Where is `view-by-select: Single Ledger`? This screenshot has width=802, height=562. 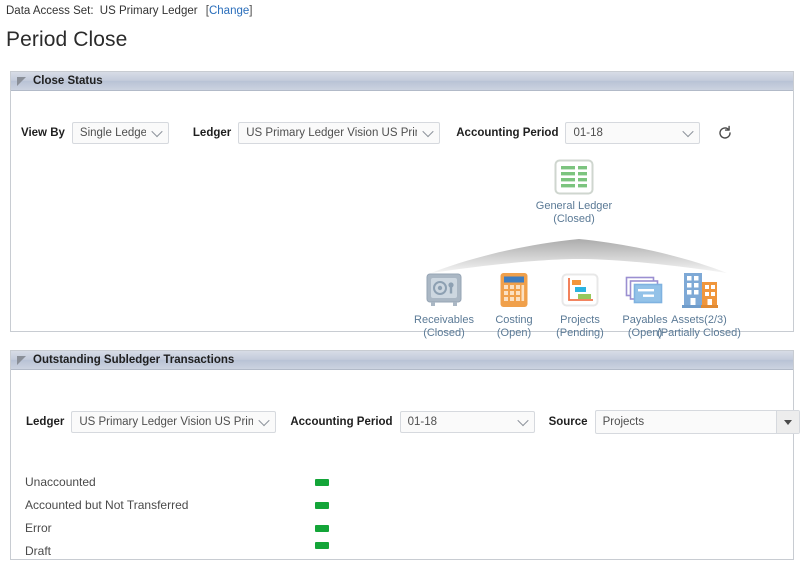
view-by-select: Single Ledger is located at coordinates (120, 133).